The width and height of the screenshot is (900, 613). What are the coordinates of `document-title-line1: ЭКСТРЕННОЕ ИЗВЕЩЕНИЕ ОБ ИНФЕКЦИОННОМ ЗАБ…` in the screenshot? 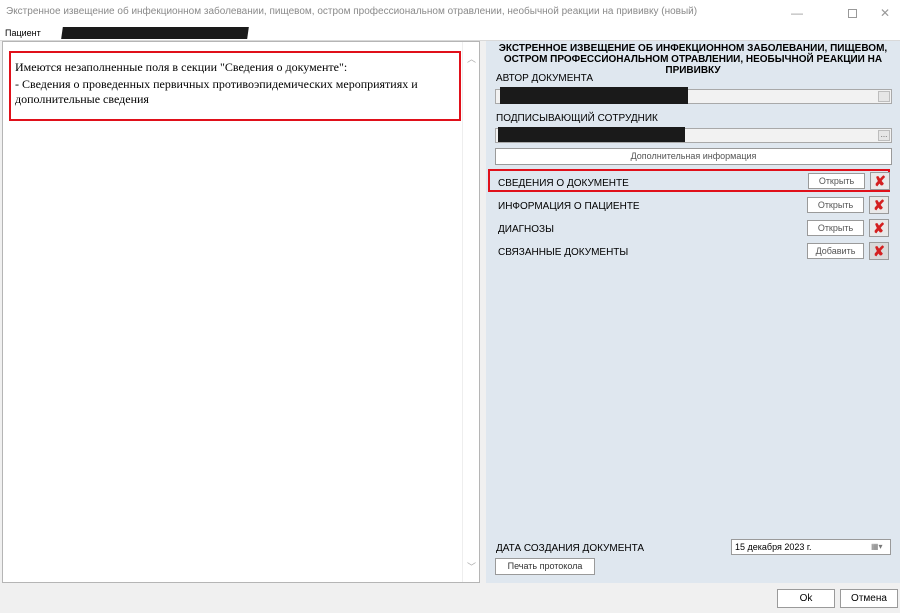 It's located at (693, 48).